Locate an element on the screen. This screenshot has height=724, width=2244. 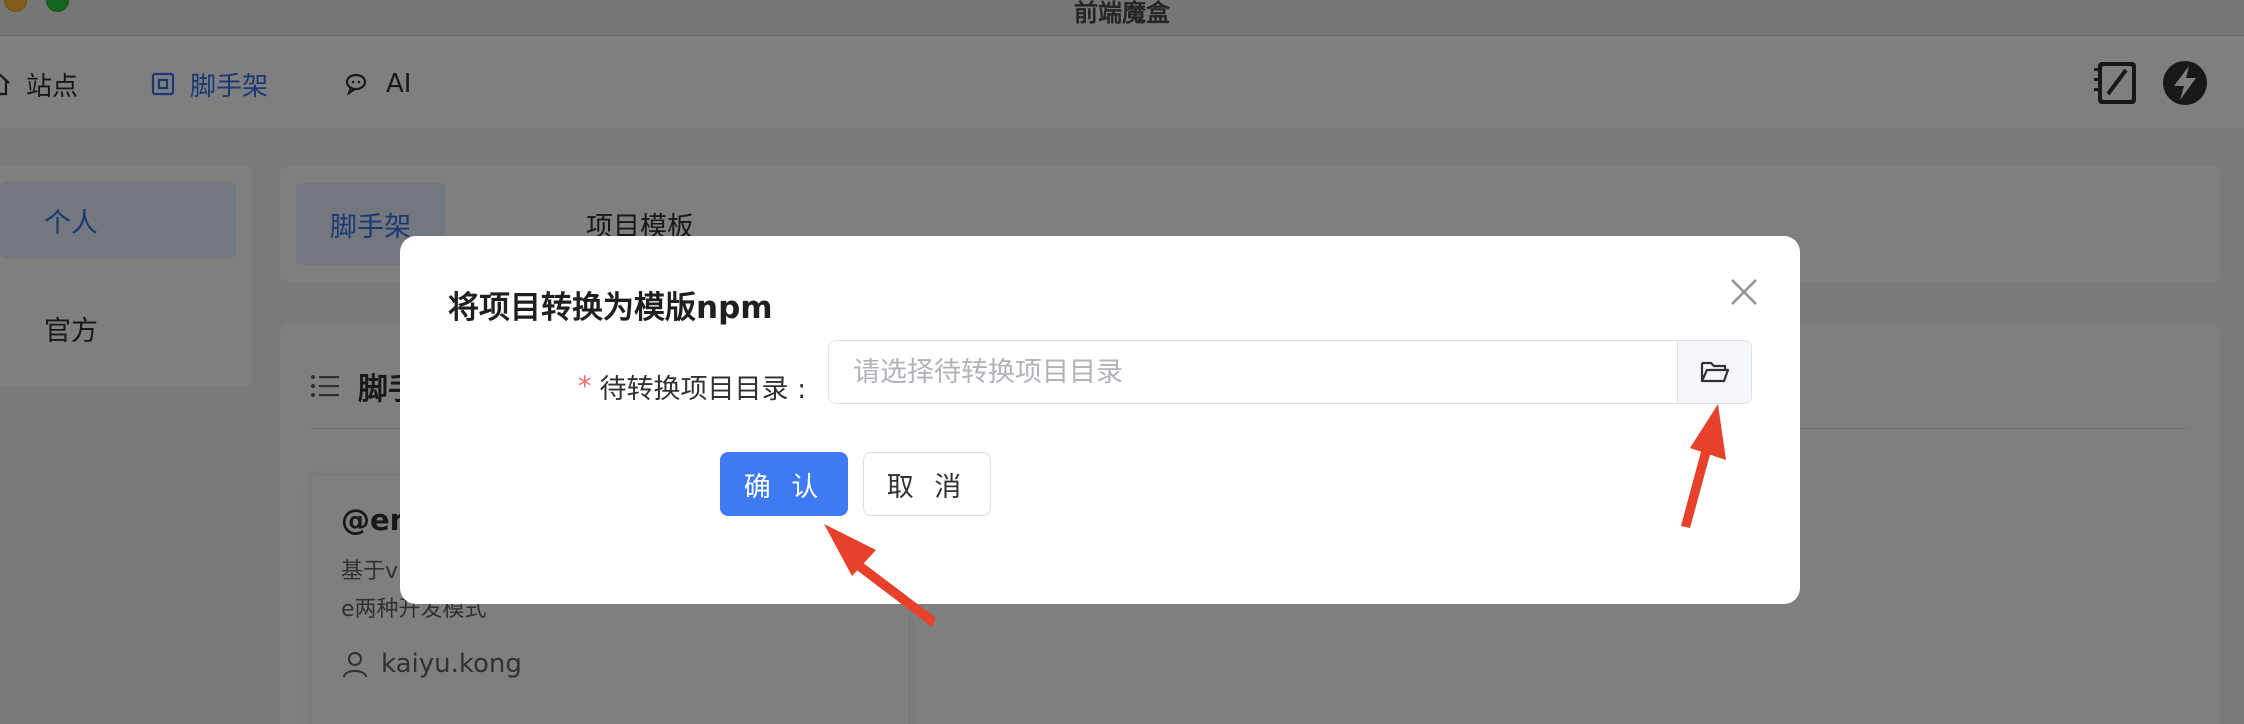
project-dir-field is located at coordinates (1290, 372).